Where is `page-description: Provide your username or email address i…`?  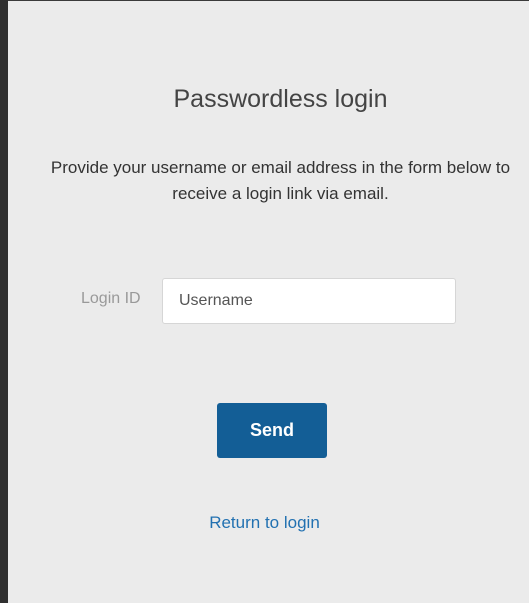
page-description: Provide your username or email address i… is located at coordinates (280, 180).